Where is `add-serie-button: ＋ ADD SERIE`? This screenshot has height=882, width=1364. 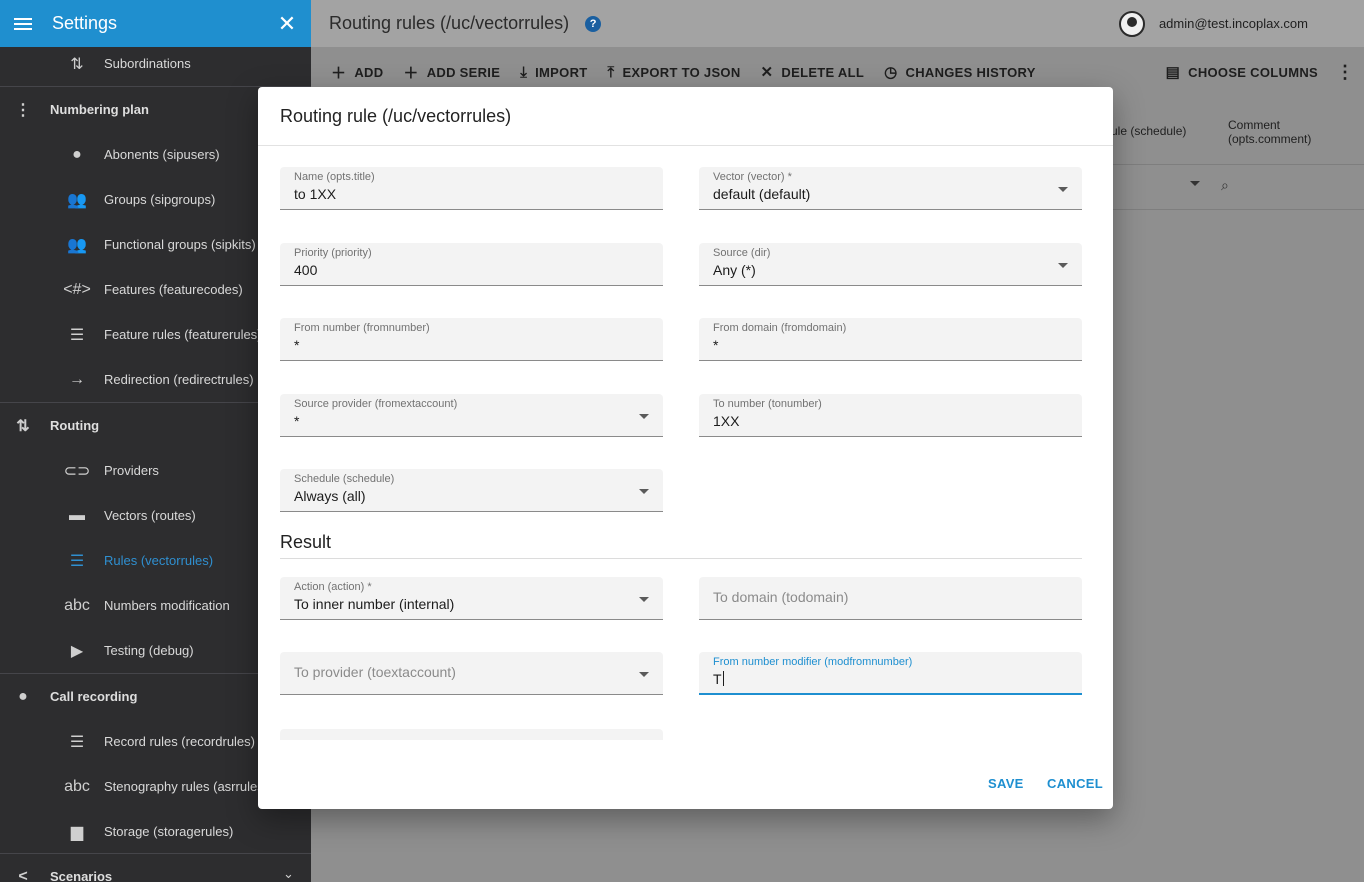
add-serie-button: ＋ ADD SERIE is located at coordinates (451, 72).